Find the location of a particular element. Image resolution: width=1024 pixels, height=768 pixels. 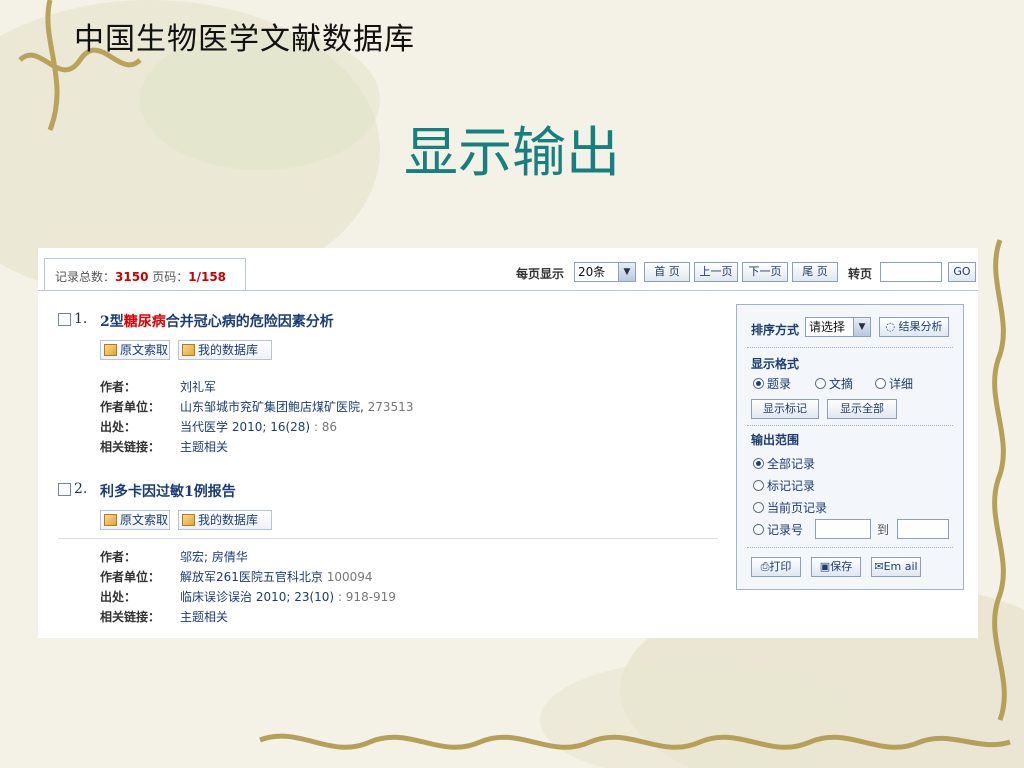

page-range: : 918-919 is located at coordinates (365, 597).